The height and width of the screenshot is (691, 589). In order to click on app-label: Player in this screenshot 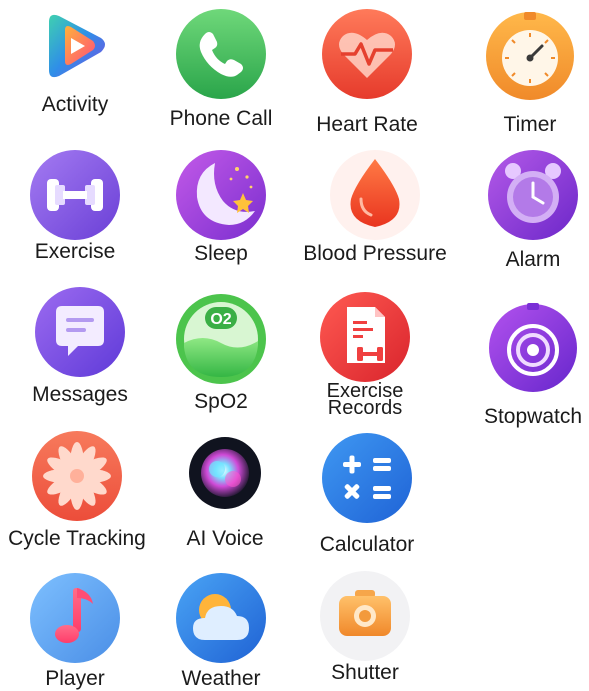, I will do `click(75, 678)`.